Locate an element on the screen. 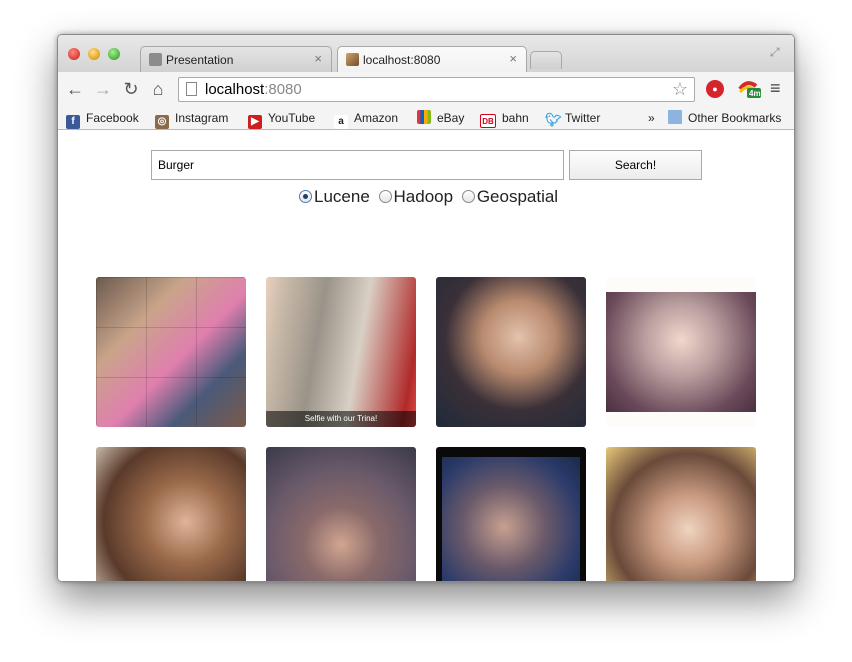 The image size is (852, 662). adblock-icon: ● is located at coordinates (715, 89).